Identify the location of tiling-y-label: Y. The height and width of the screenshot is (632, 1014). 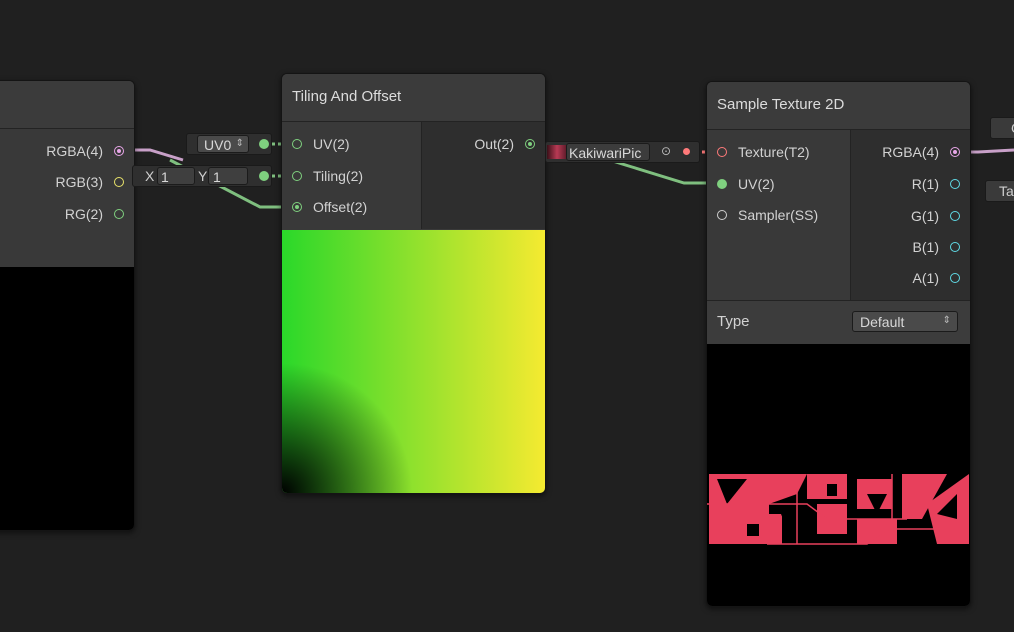
(203, 176).